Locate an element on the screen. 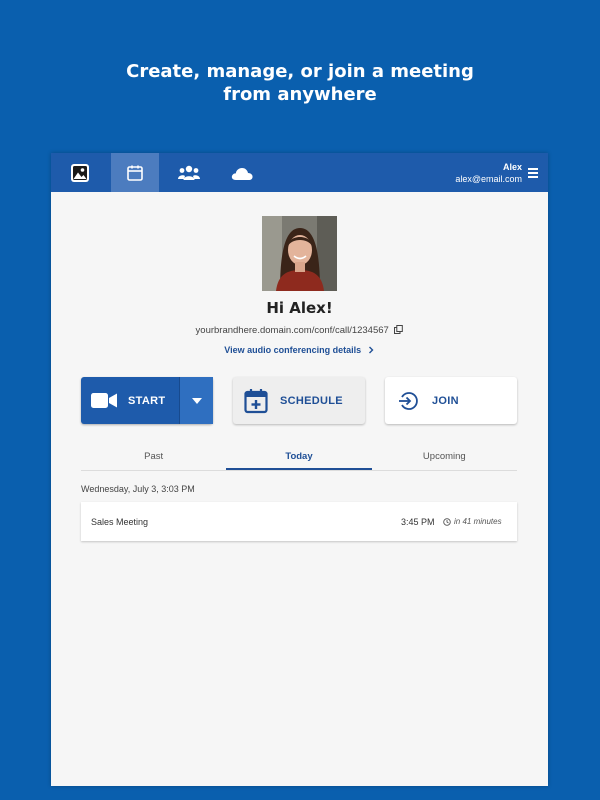 This screenshot has width=600, height=800. meeting-title: Sales Meeting is located at coordinates (120, 522).